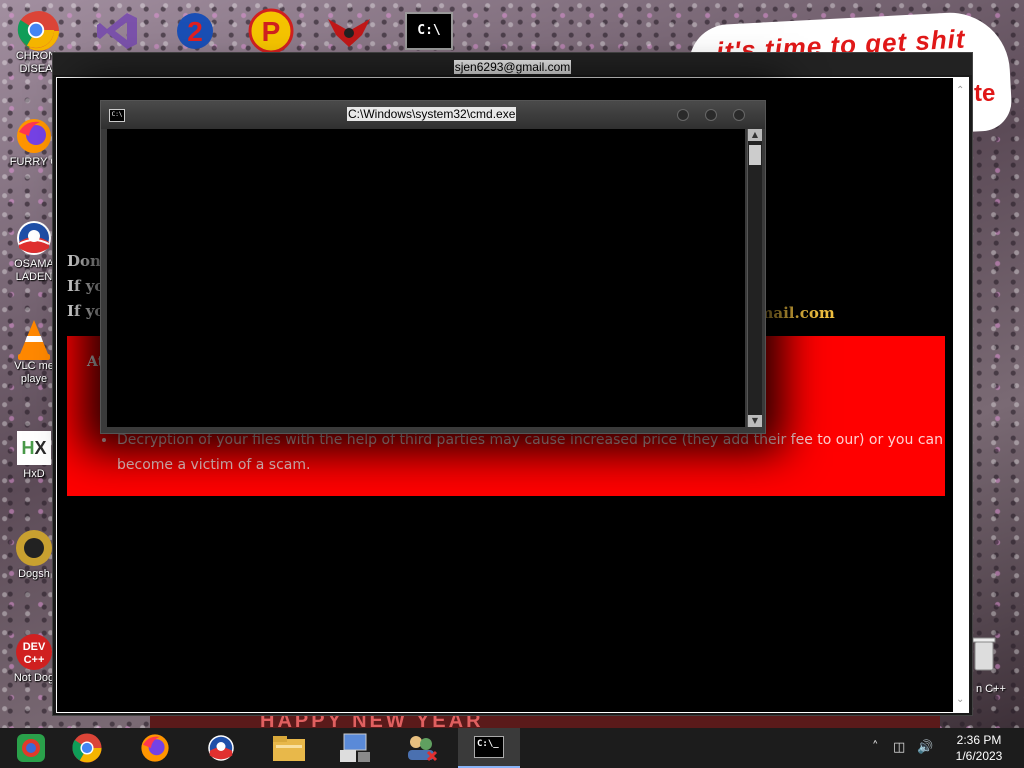 This screenshot has width=1024, height=768. What do you see at coordinates (683, 115) in the screenshot?
I see `minimize-button` at bounding box center [683, 115].